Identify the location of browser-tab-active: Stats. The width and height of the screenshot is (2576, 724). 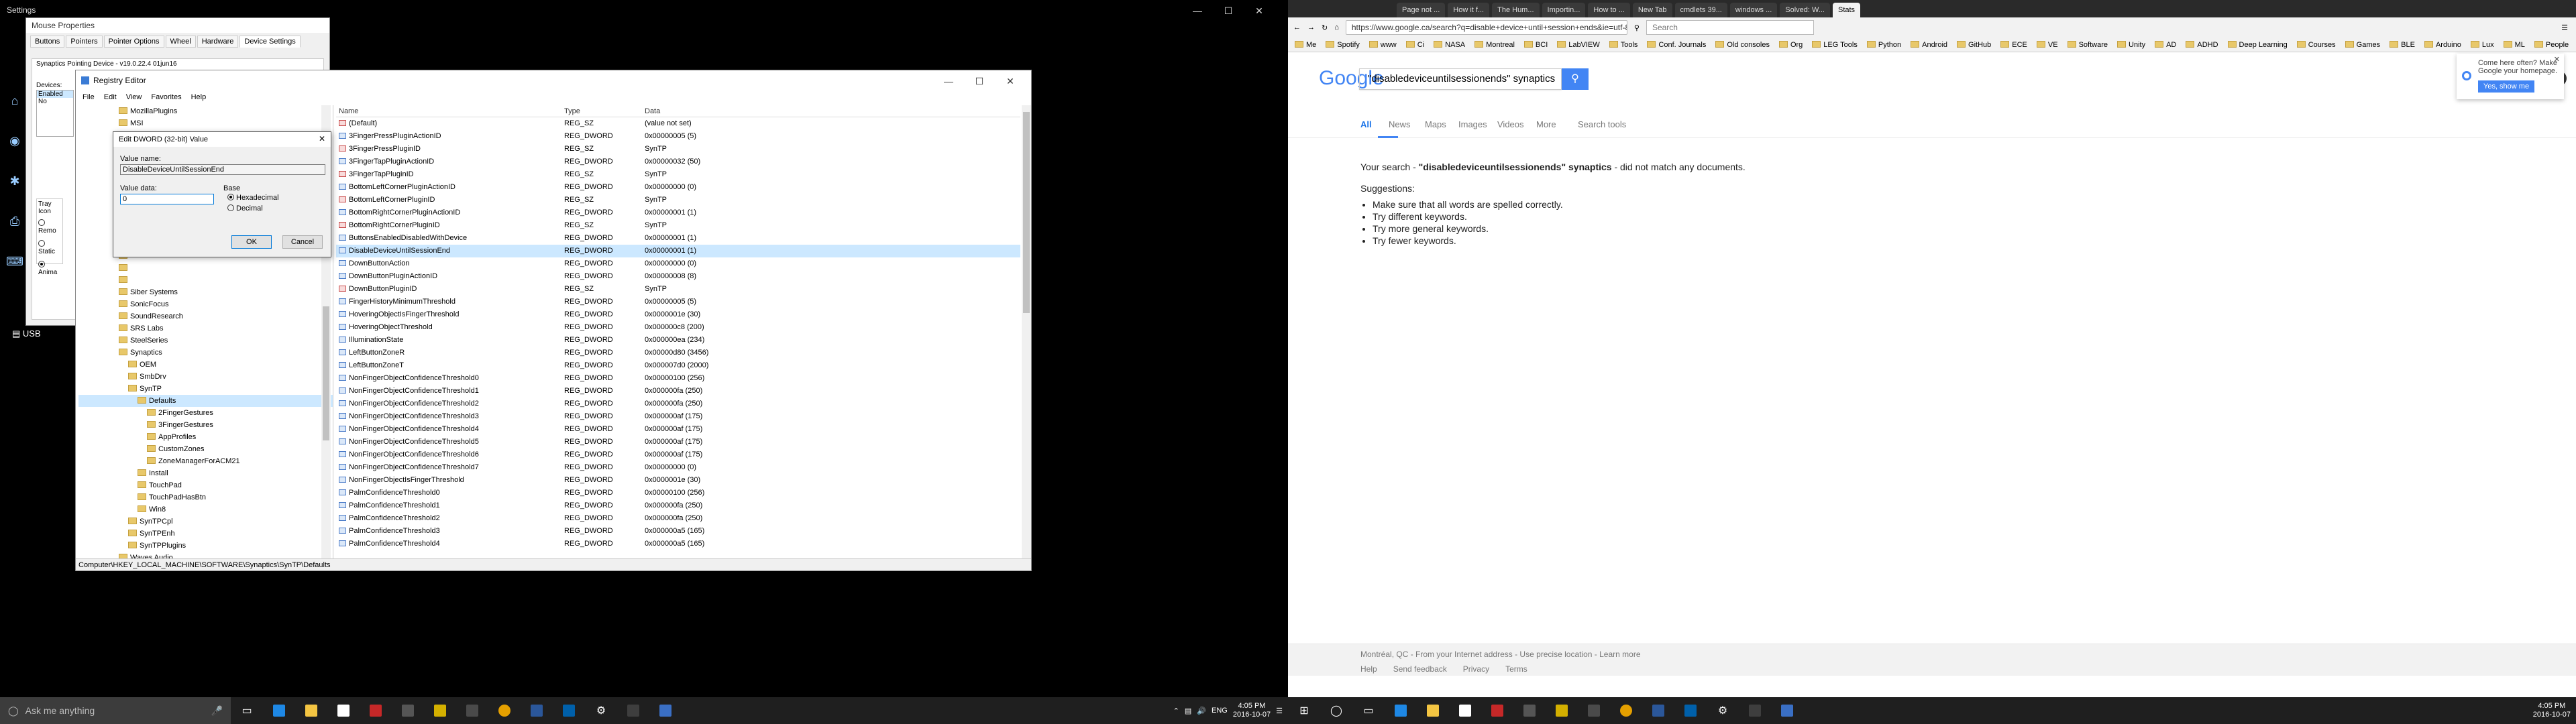
(1846, 10).